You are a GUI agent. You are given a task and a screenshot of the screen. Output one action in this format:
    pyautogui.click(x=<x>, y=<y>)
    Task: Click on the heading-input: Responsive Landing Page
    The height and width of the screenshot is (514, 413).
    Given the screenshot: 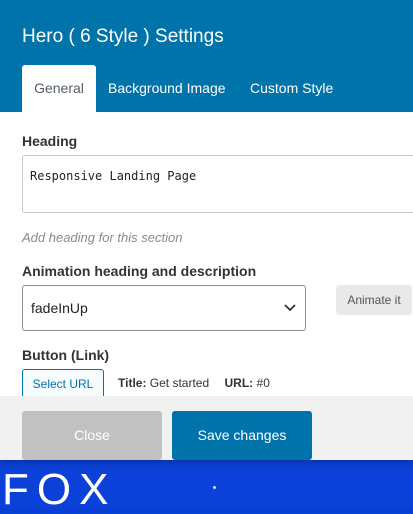 What is the action you would take?
    pyautogui.click(x=217, y=184)
    